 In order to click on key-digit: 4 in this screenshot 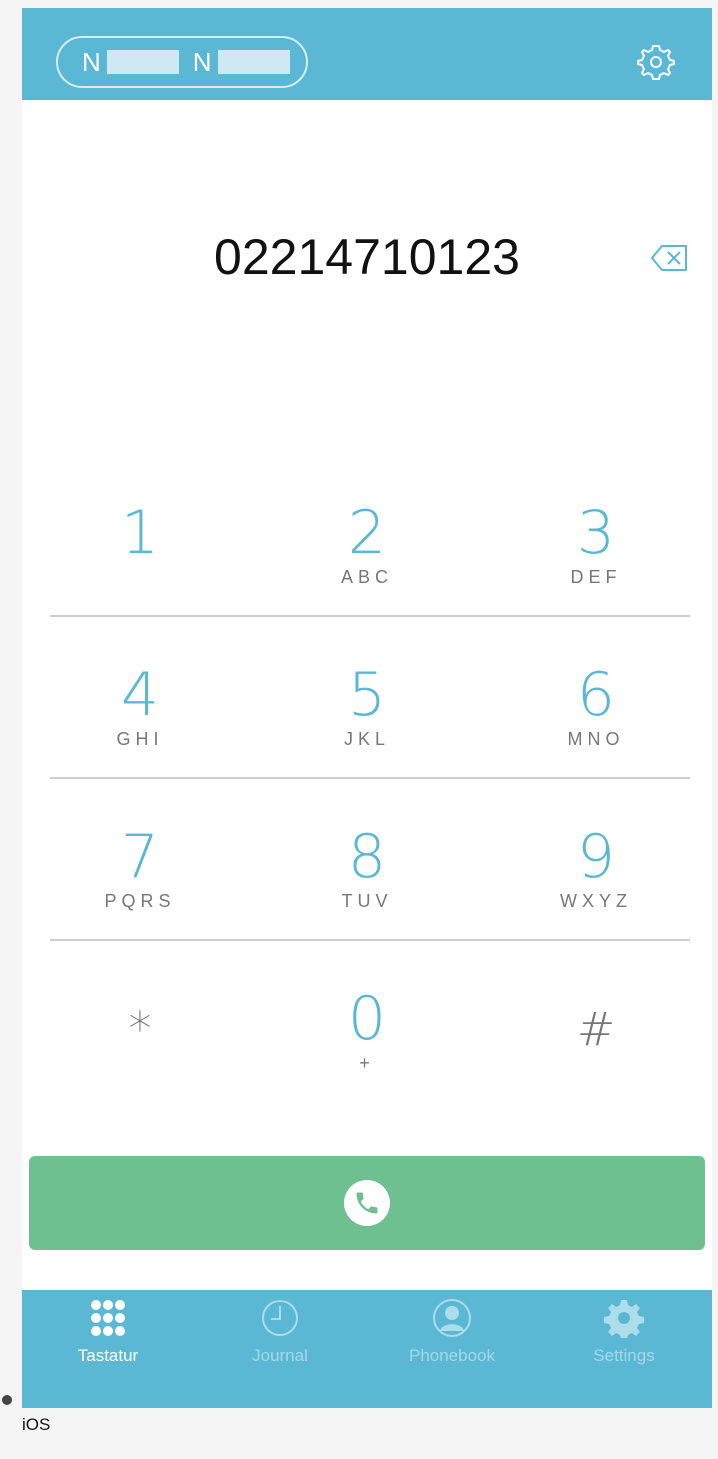, I will do `click(140, 695)`.